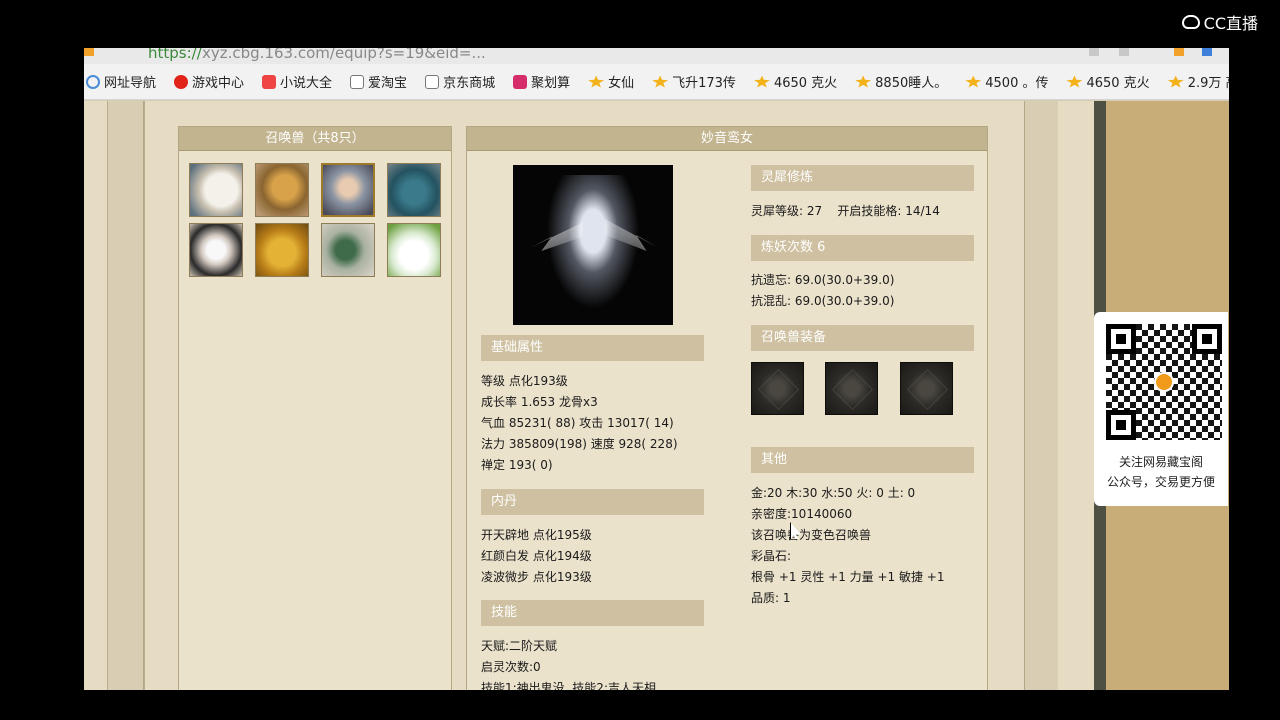  I want to click on bookmark-item: 聚划算, so click(541, 81).